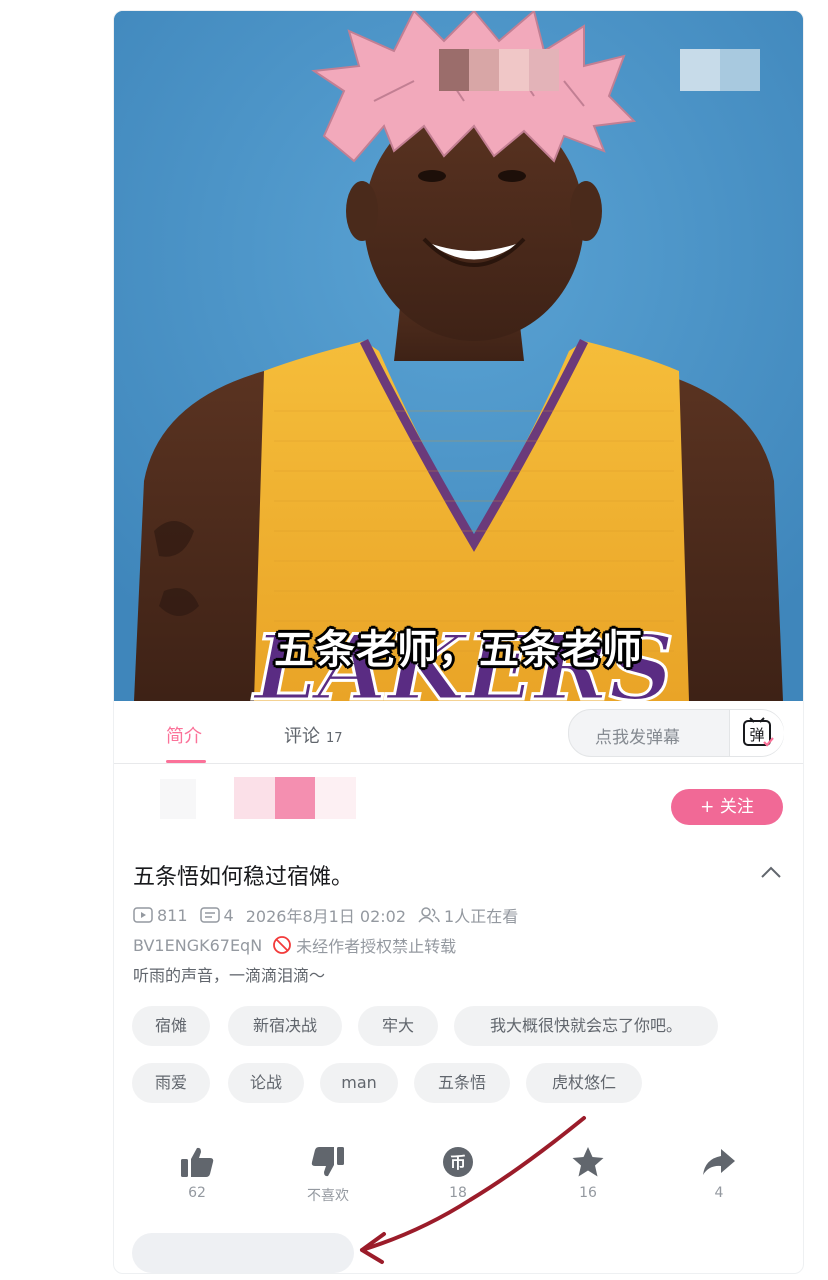 Image resolution: width=828 pixels, height=1280 pixels. I want to click on tag-chip: 五条悟, so click(462, 1083).